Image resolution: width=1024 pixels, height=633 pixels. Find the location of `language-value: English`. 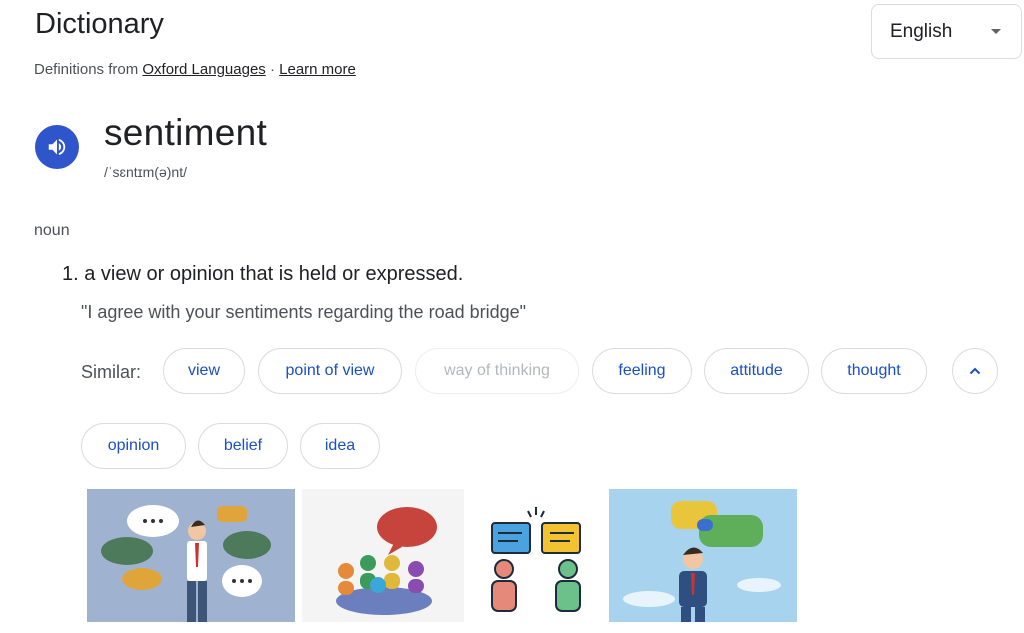

language-value: English is located at coordinates (921, 31).